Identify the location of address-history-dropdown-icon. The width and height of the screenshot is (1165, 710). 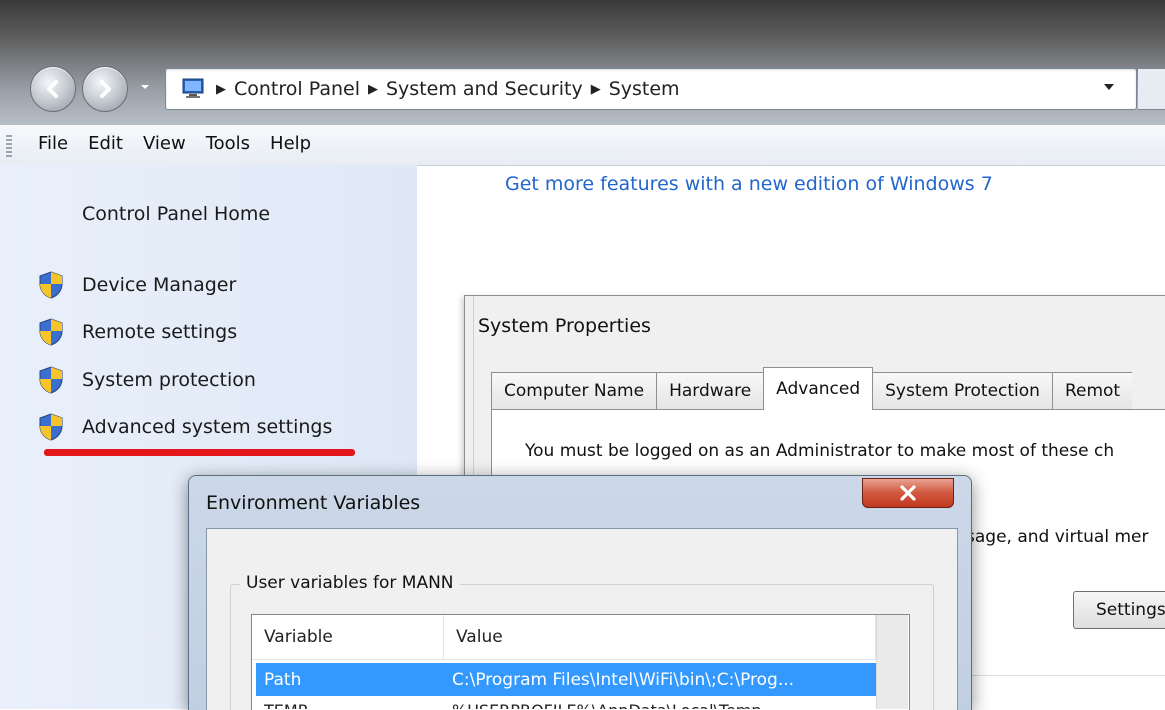
(1109, 87).